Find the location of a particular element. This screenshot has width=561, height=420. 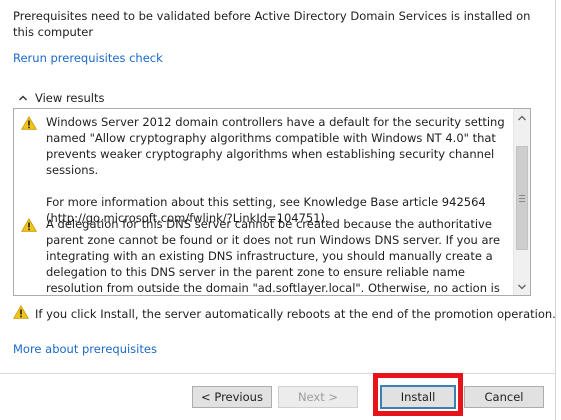

grip-icon is located at coordinates (522, 198).